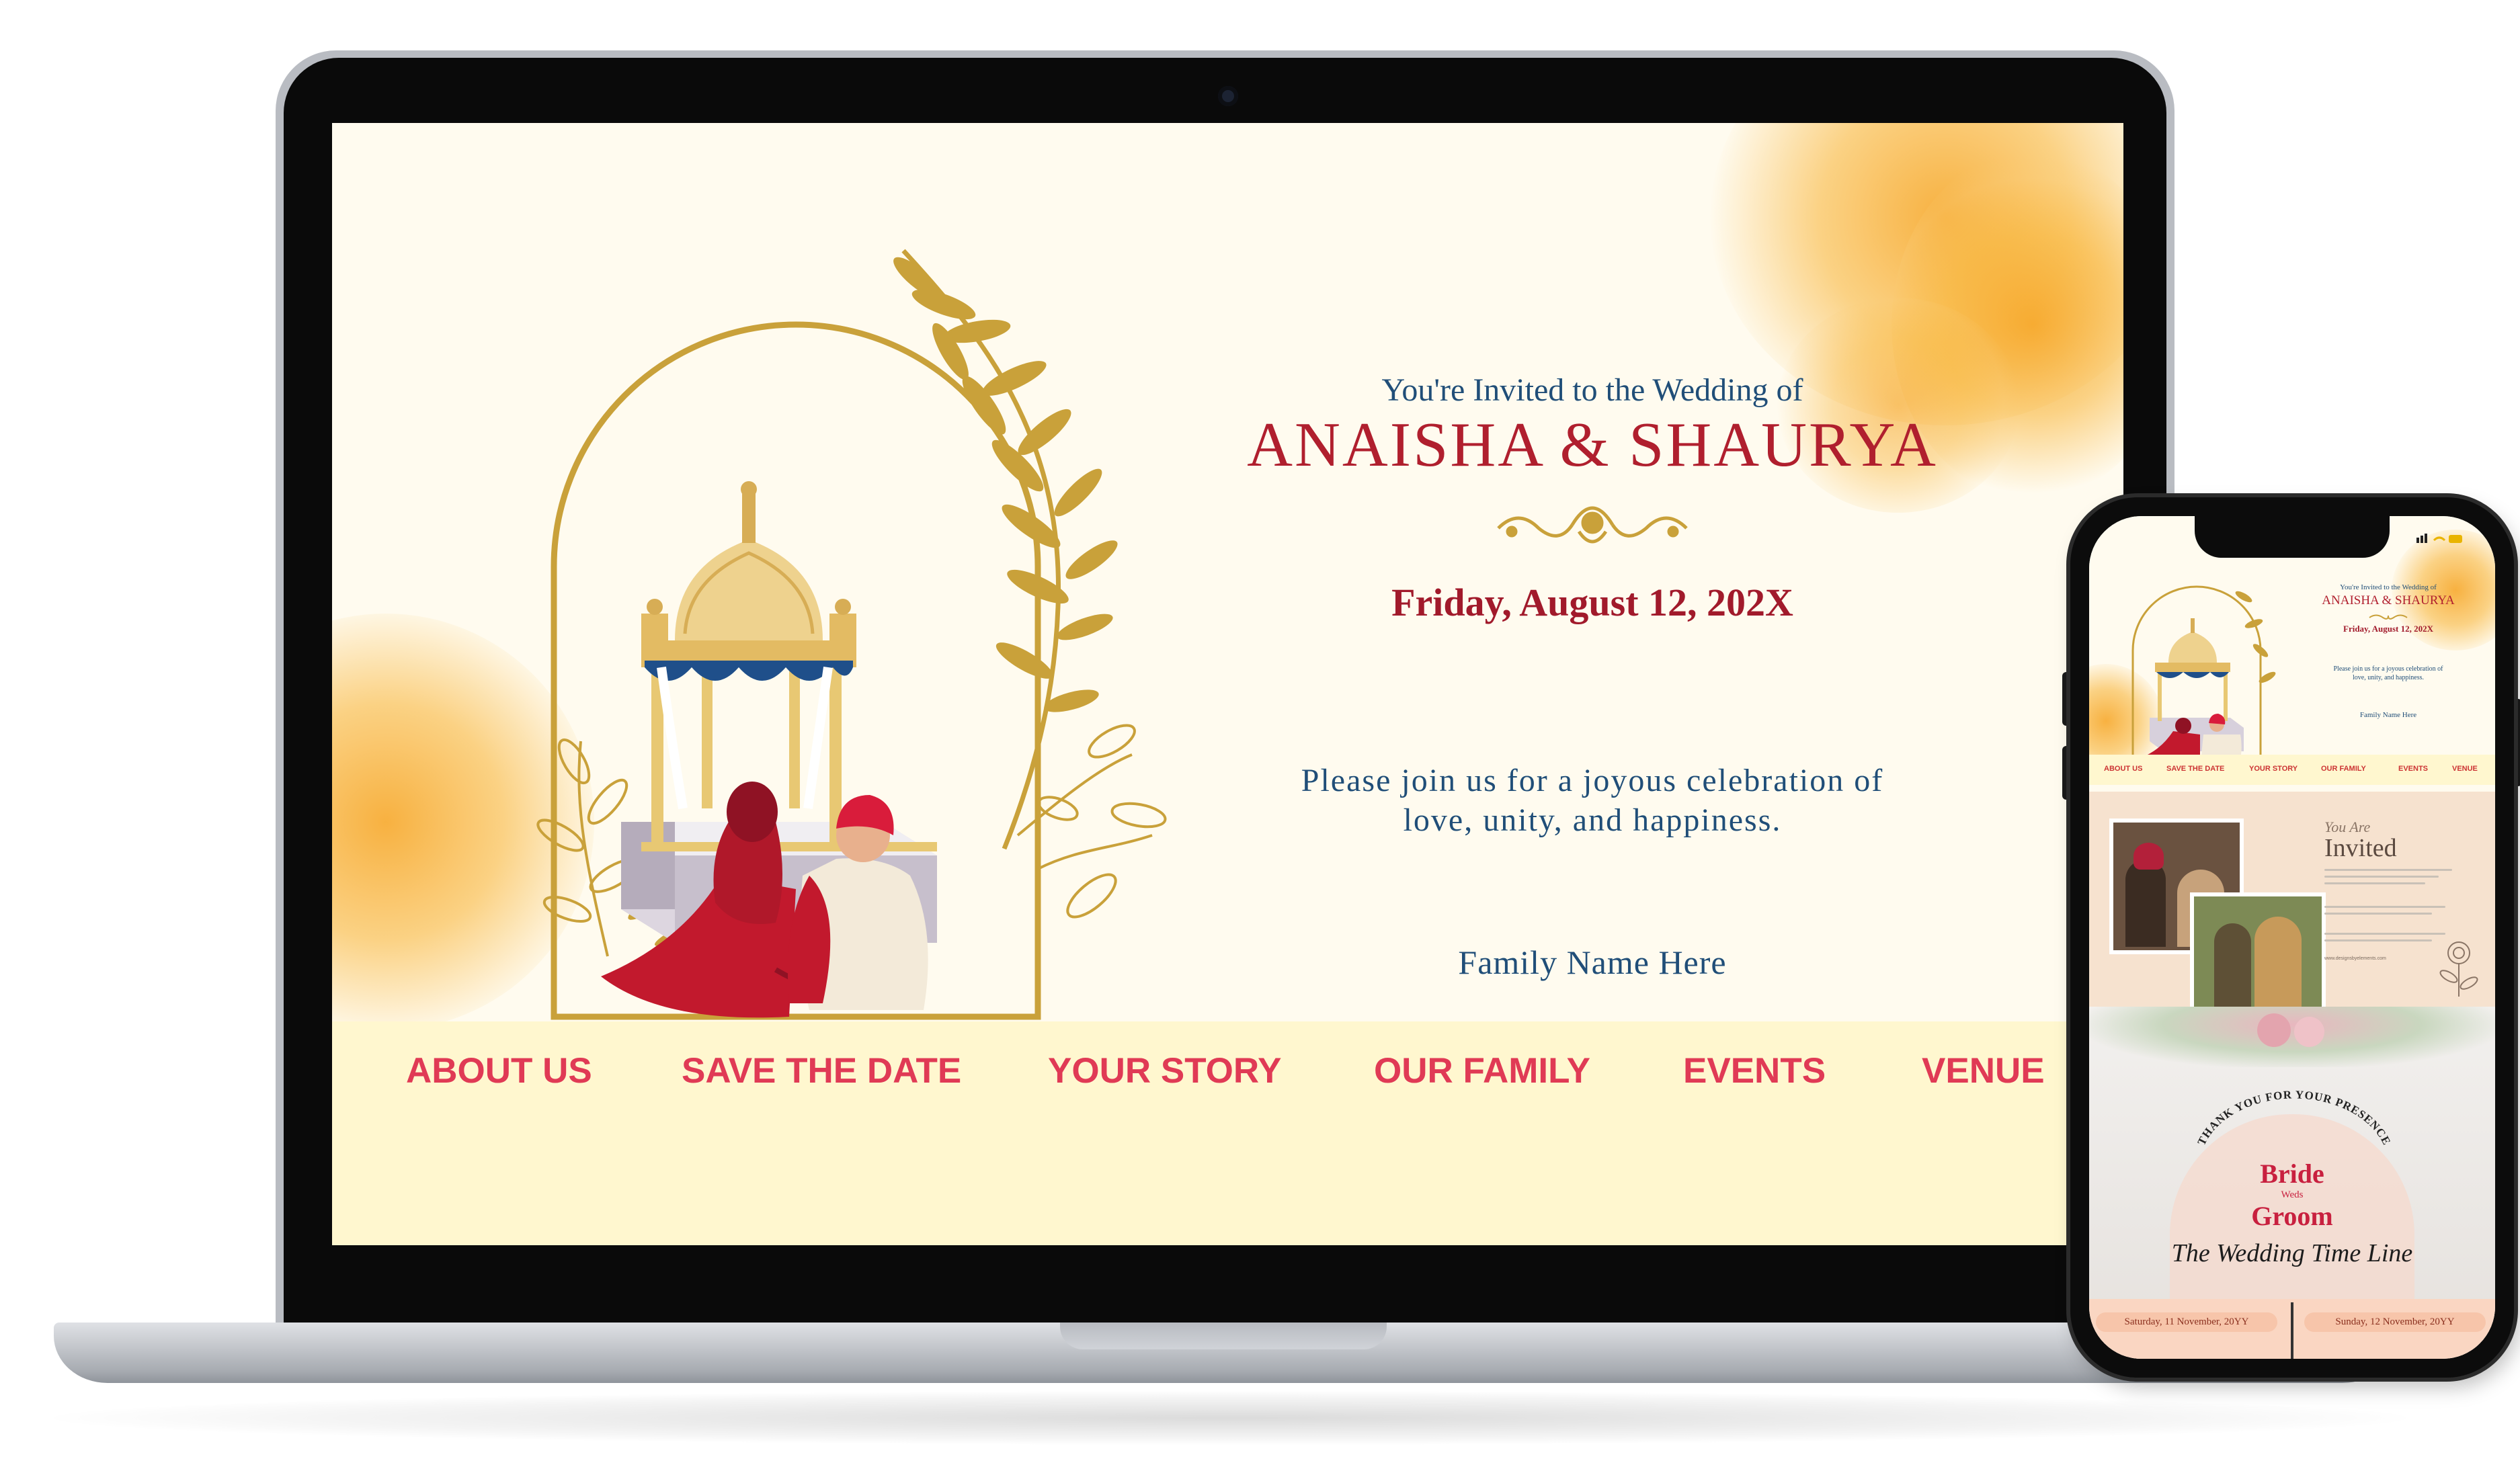 The image size is (2520, 1469). Describe the element at coordinates (2148, 856) in the screenshot. I see `turban-shape` at that location.